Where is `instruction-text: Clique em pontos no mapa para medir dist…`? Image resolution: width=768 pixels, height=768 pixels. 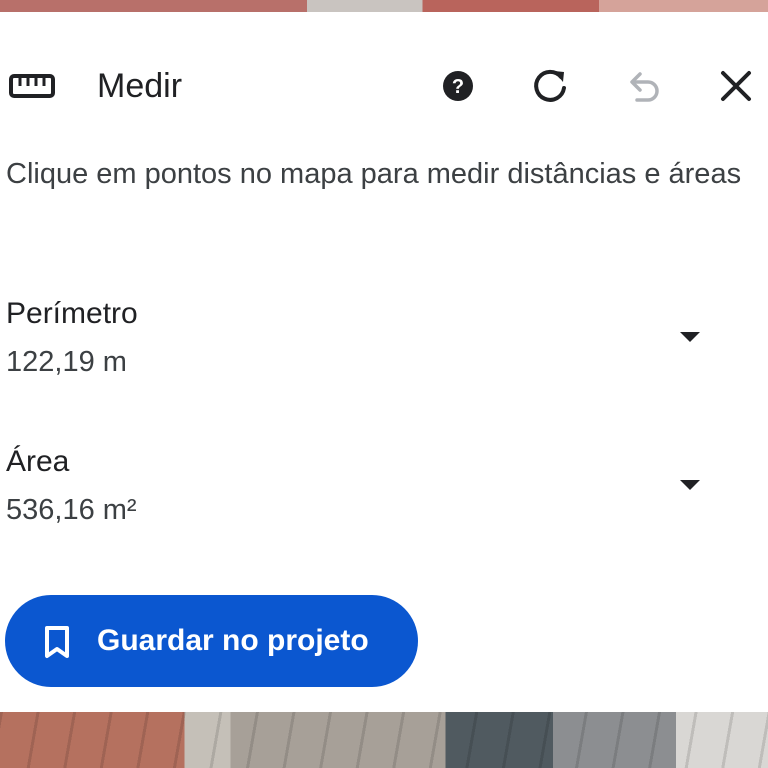 instruction-text: Clique em pontos no mapa para medir dist… is located at coordinates (374, 174).